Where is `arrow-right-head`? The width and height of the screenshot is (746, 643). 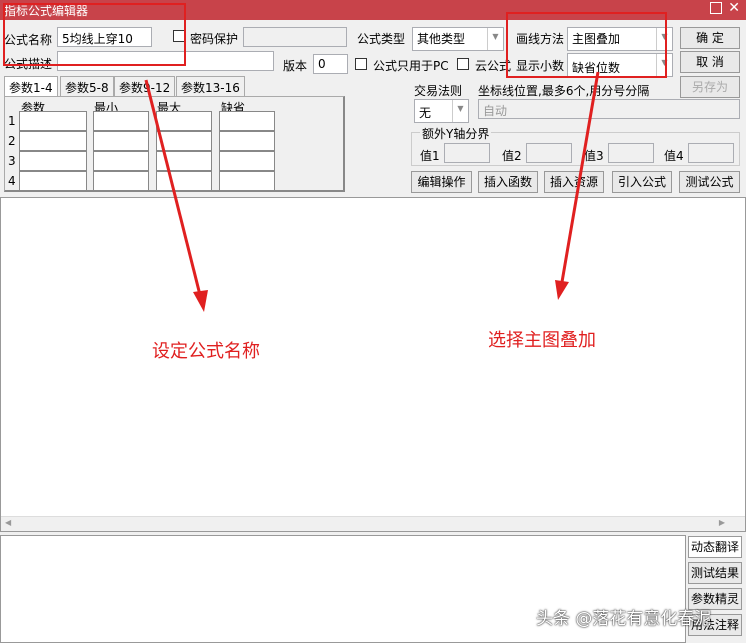 arrow-right-head is located at coordinates (562, 290).